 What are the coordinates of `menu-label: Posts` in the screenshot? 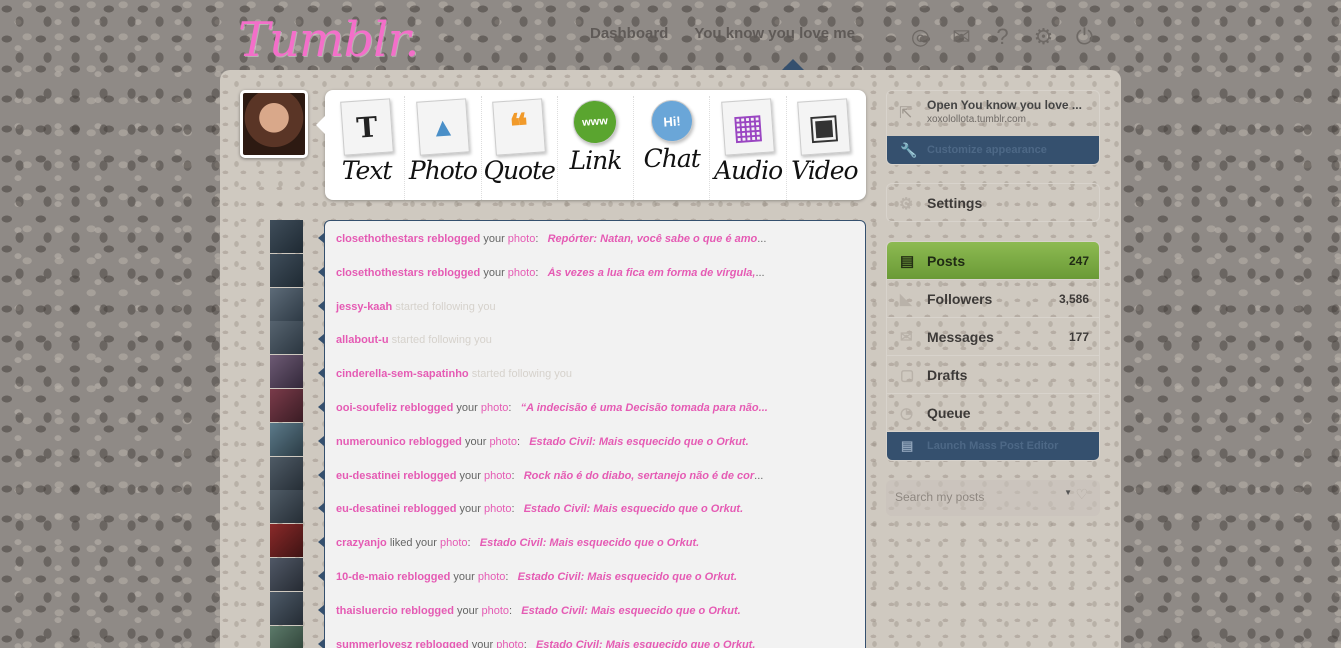 It's located at (946, 261).